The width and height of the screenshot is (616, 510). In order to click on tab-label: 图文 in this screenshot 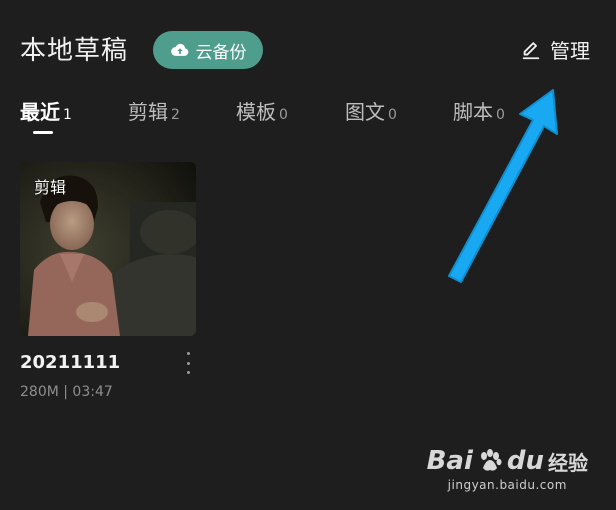, I will do `click(365, 112)`.